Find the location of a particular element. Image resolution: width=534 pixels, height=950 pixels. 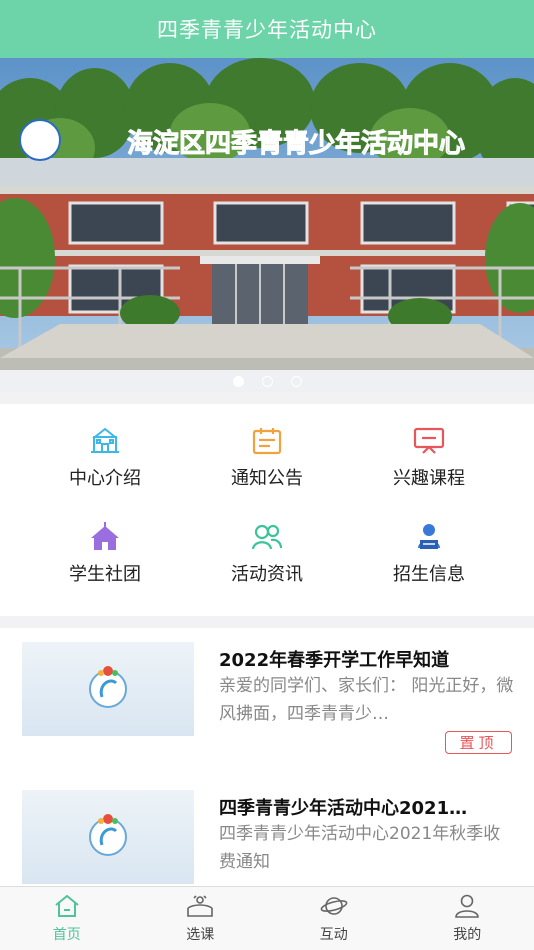

menu-label: 中心介绍 is located at coordinates (105, 478).